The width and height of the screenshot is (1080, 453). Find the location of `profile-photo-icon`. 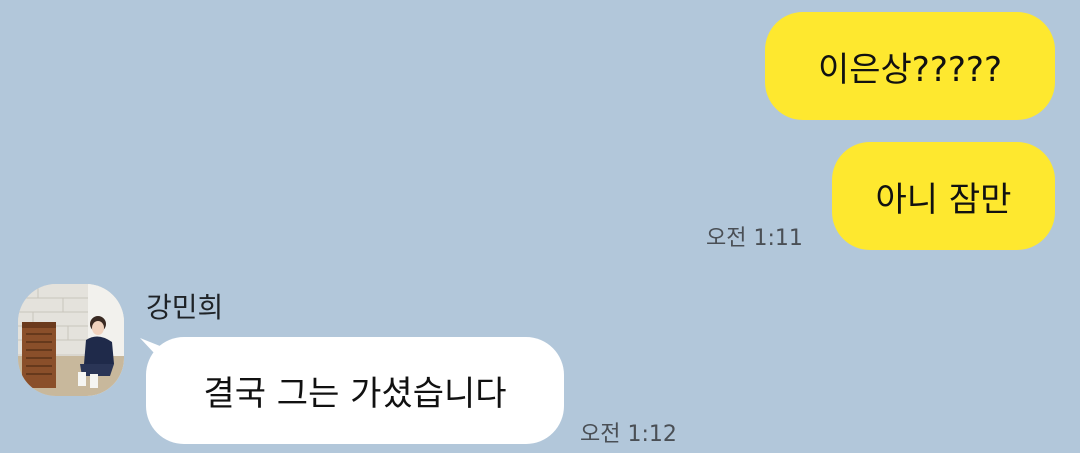

profile-photo-icon is located at coordinates (71, 340).